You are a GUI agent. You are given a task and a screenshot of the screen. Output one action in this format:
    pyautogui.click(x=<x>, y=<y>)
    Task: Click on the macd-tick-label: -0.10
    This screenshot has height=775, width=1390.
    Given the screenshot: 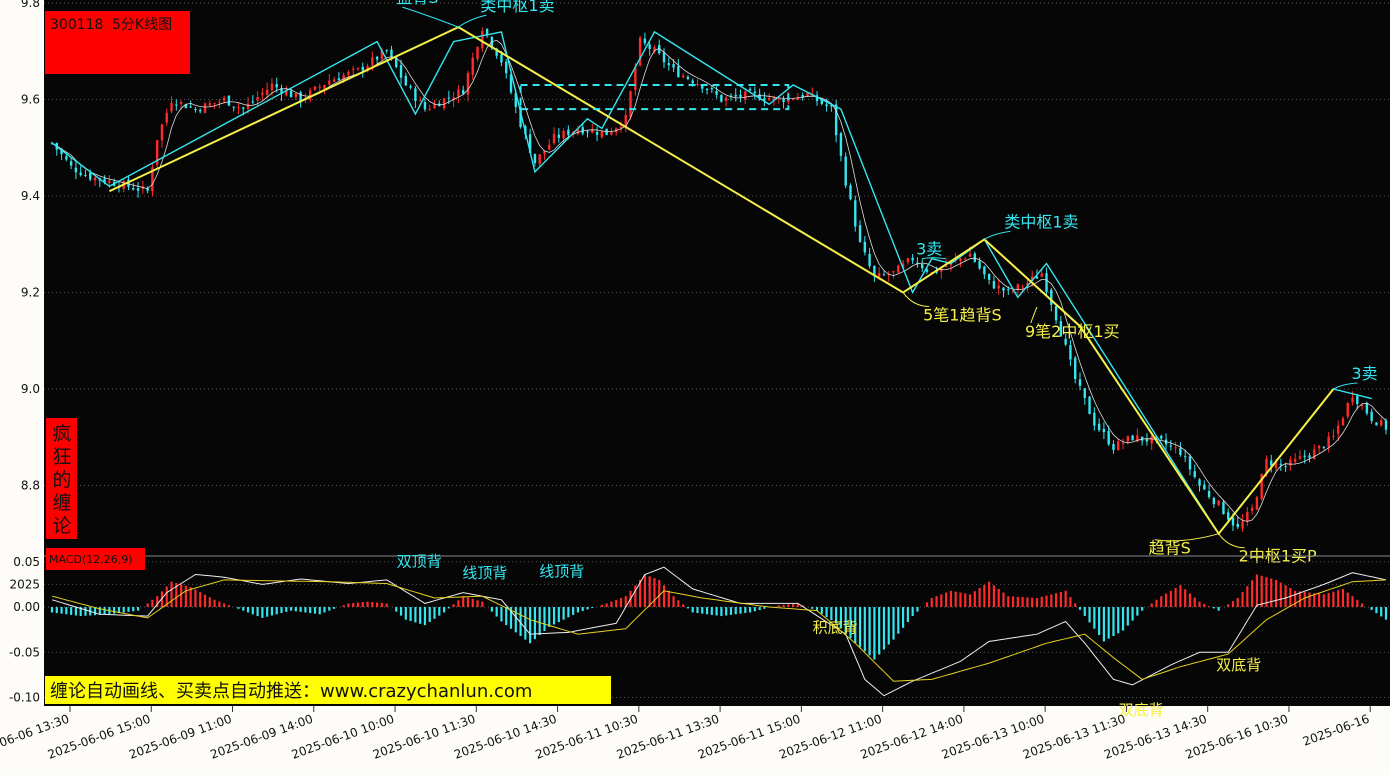 What is the action you would take?
    pyautogui.click(x=24, y=697)
    